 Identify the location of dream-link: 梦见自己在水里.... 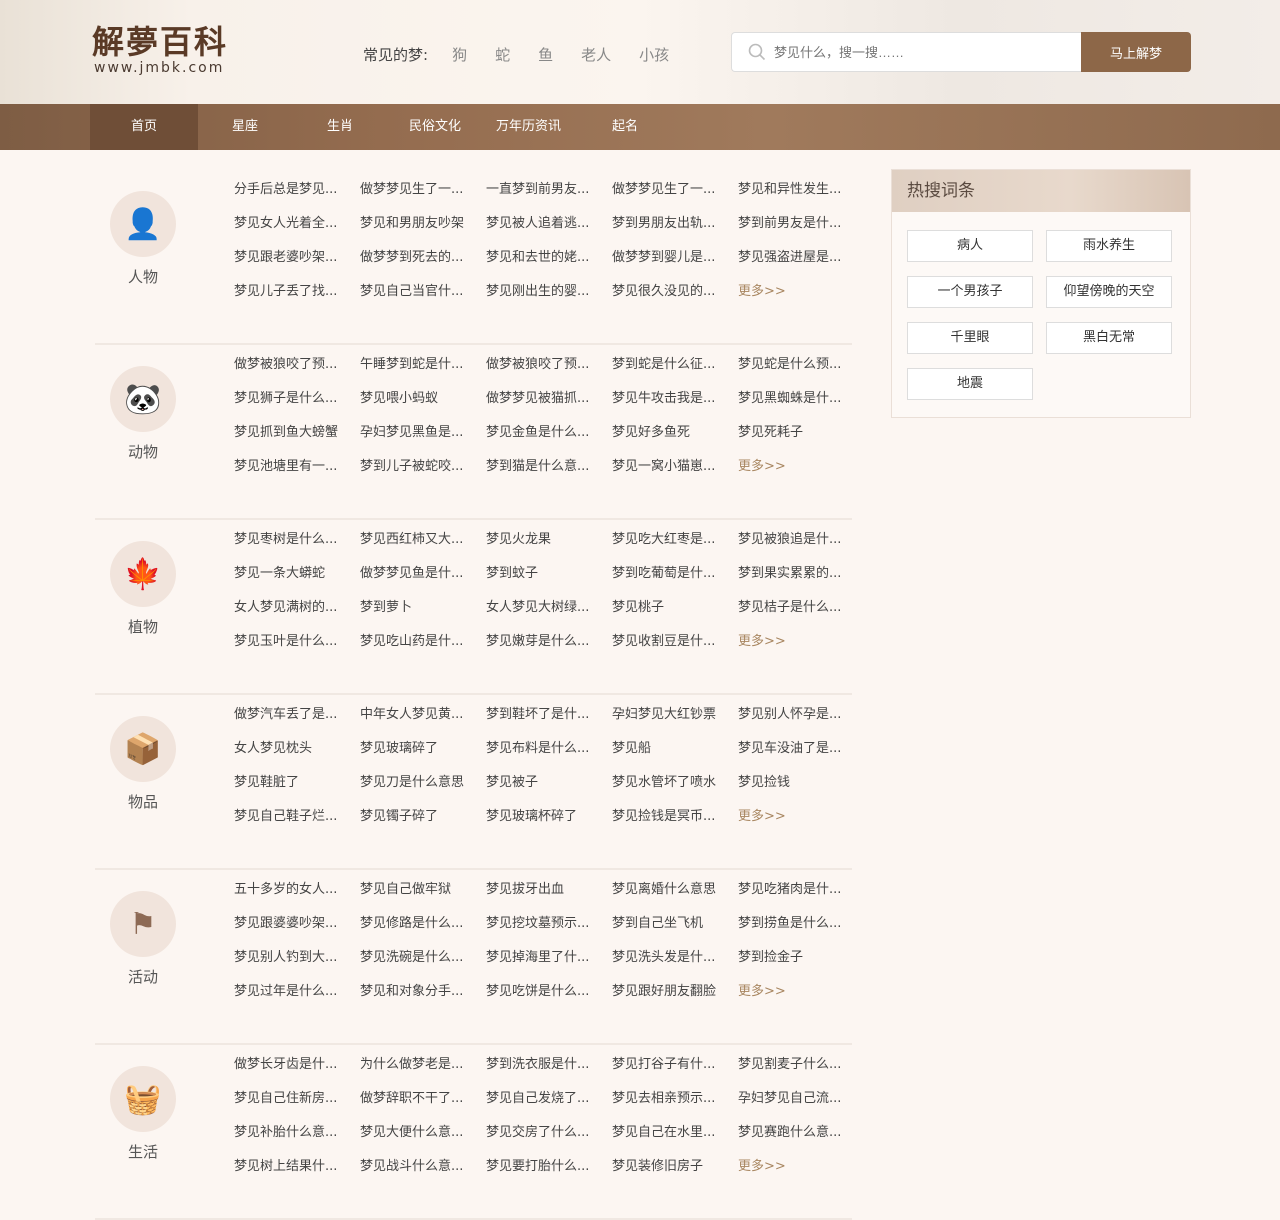
(675, 1140).